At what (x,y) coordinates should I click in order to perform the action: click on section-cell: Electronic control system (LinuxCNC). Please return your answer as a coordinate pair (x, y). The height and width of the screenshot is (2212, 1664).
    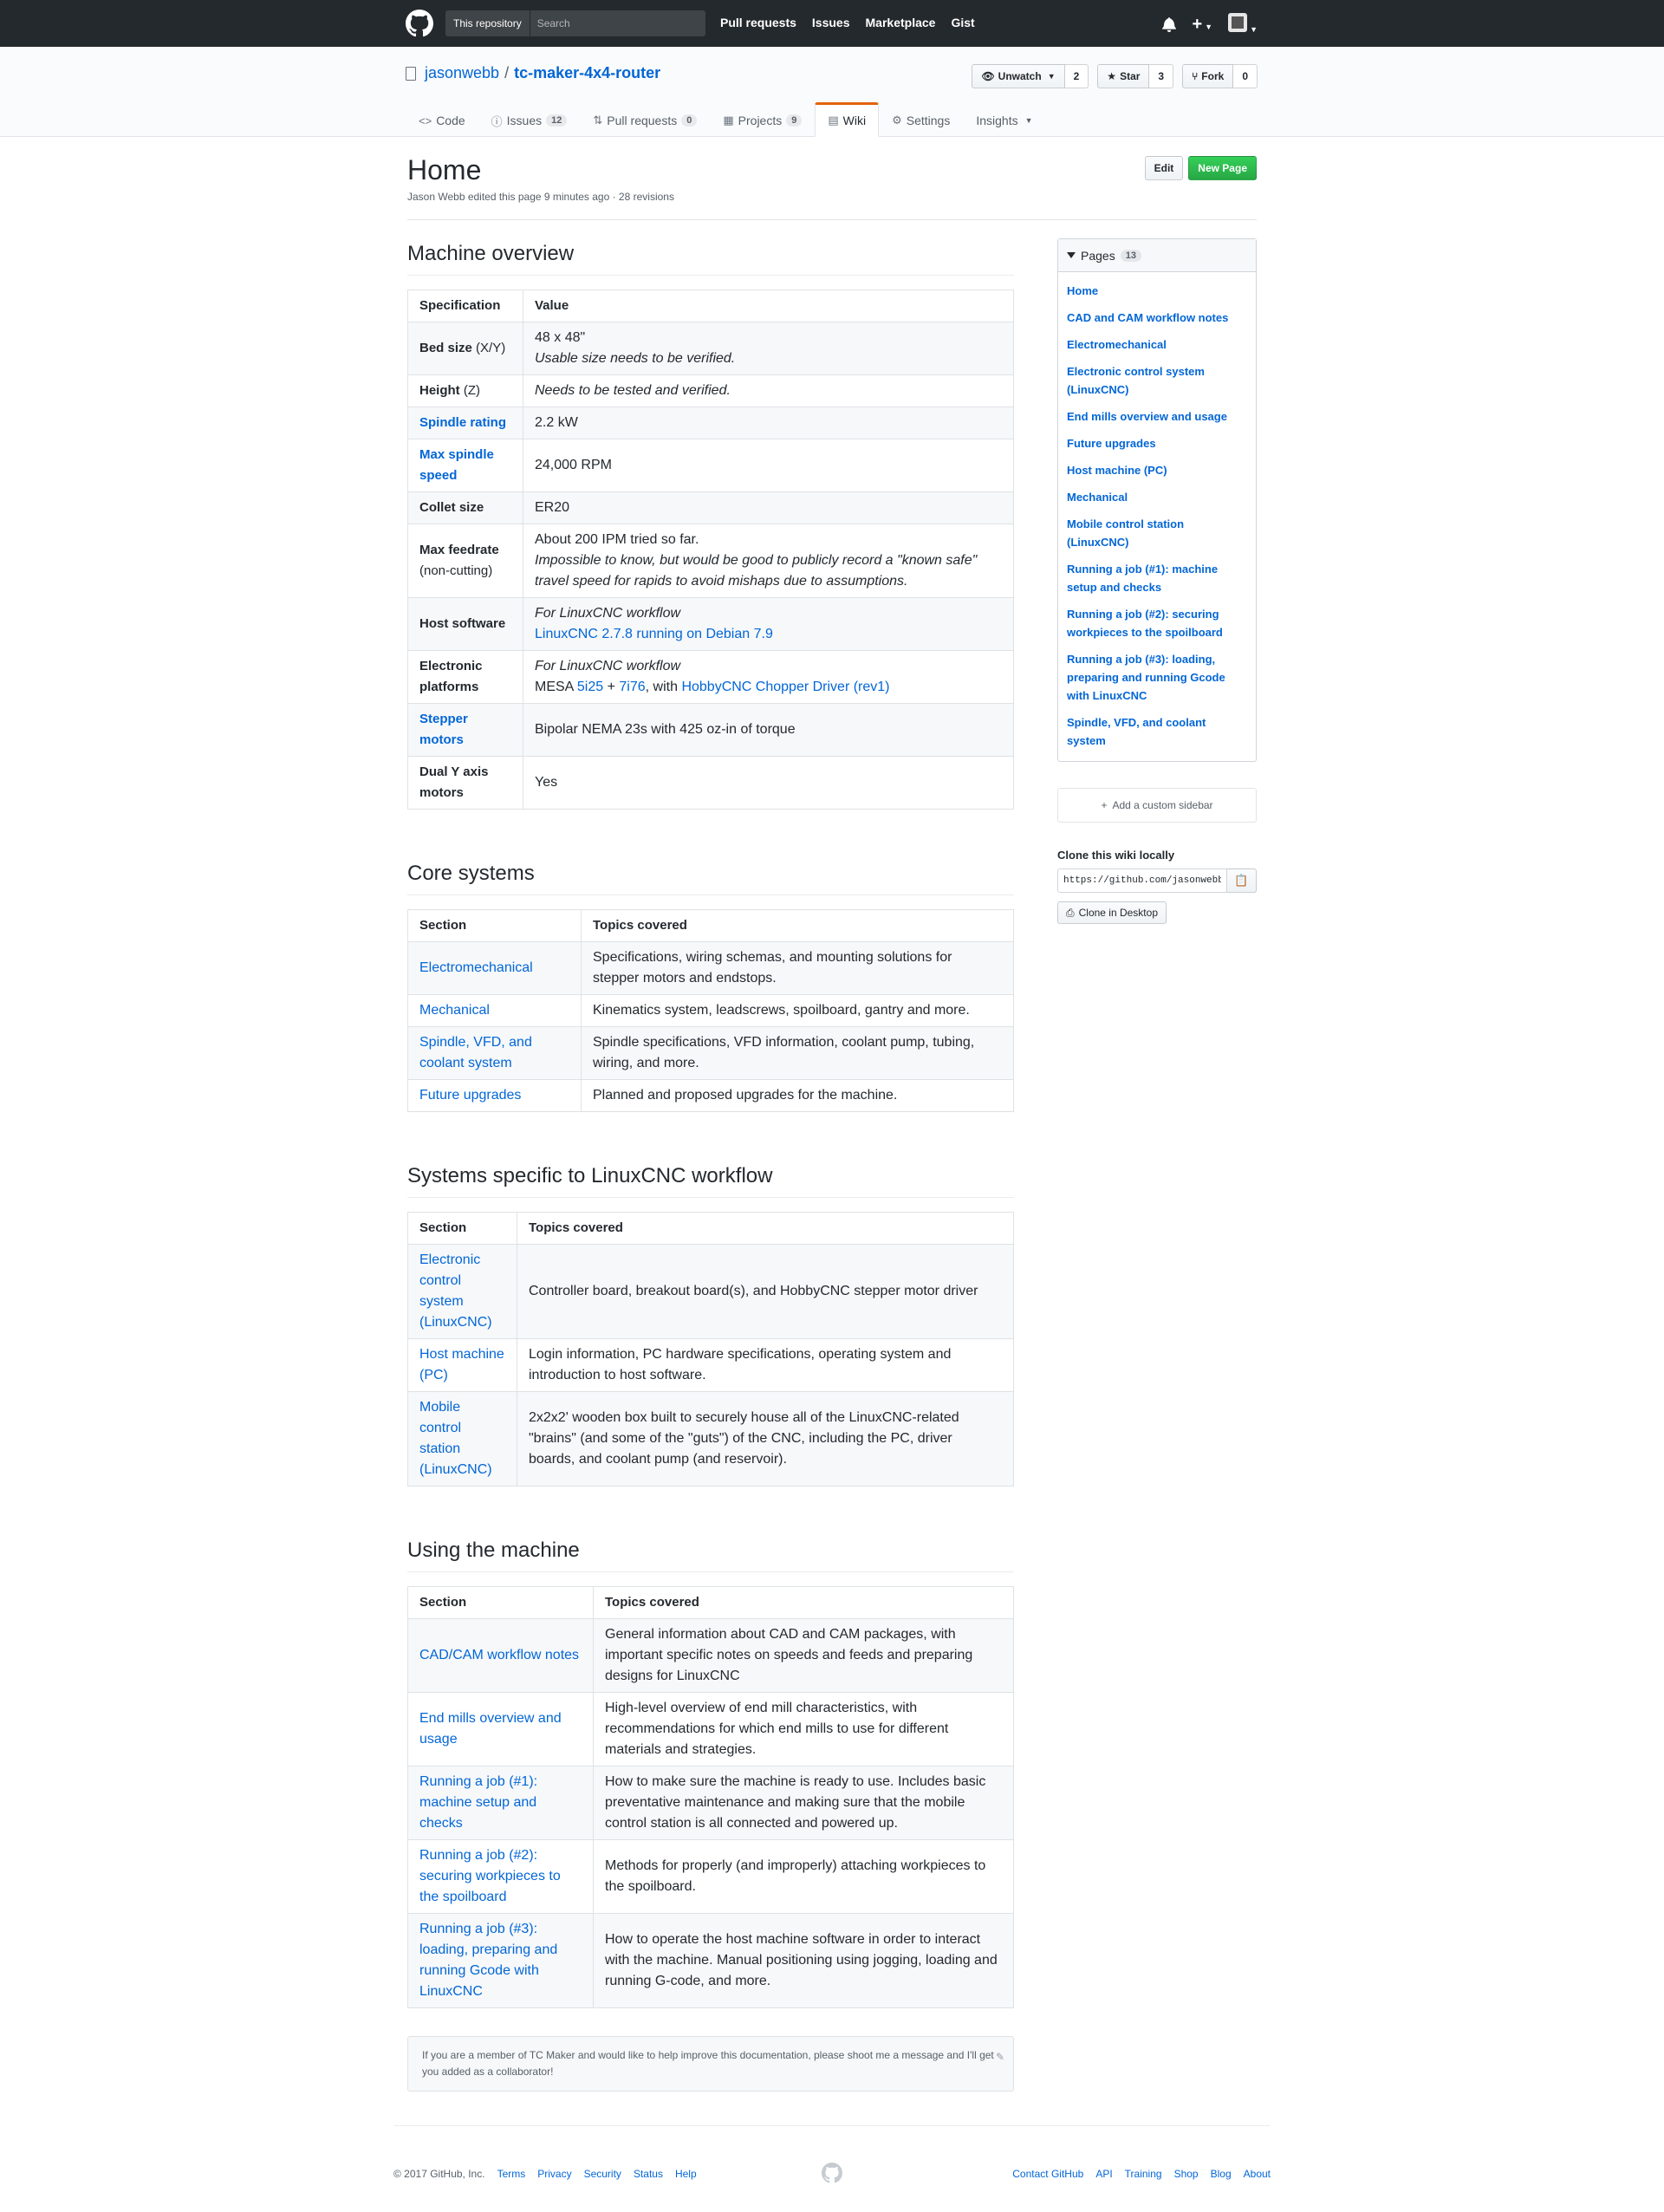
    Looking at the image, I should click on (462, 1291).